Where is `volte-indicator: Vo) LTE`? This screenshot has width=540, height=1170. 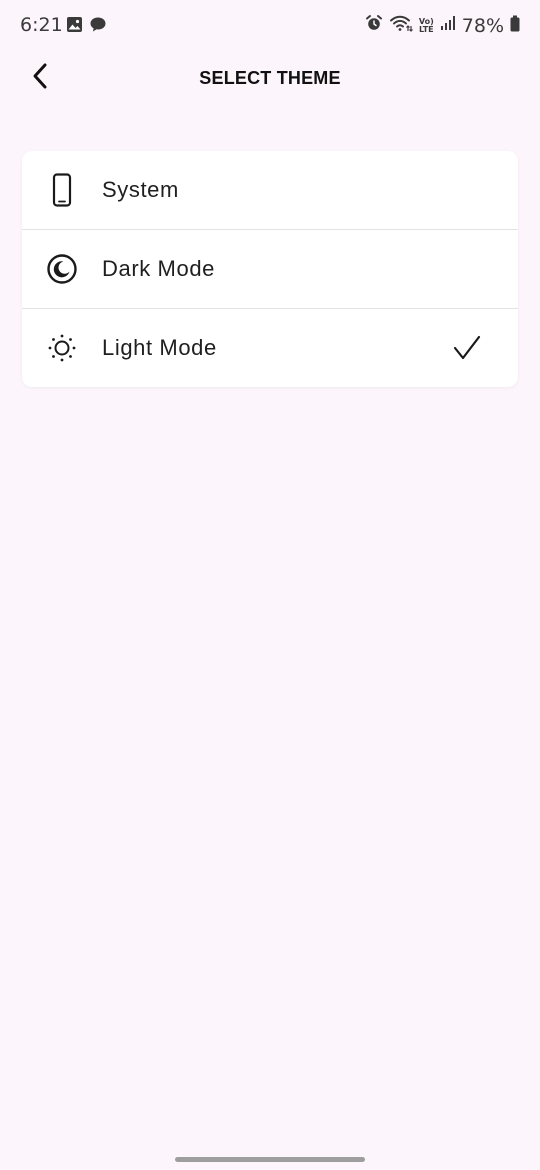
volte-indicator: Vo) LTE is located at coordinates (426, 25).